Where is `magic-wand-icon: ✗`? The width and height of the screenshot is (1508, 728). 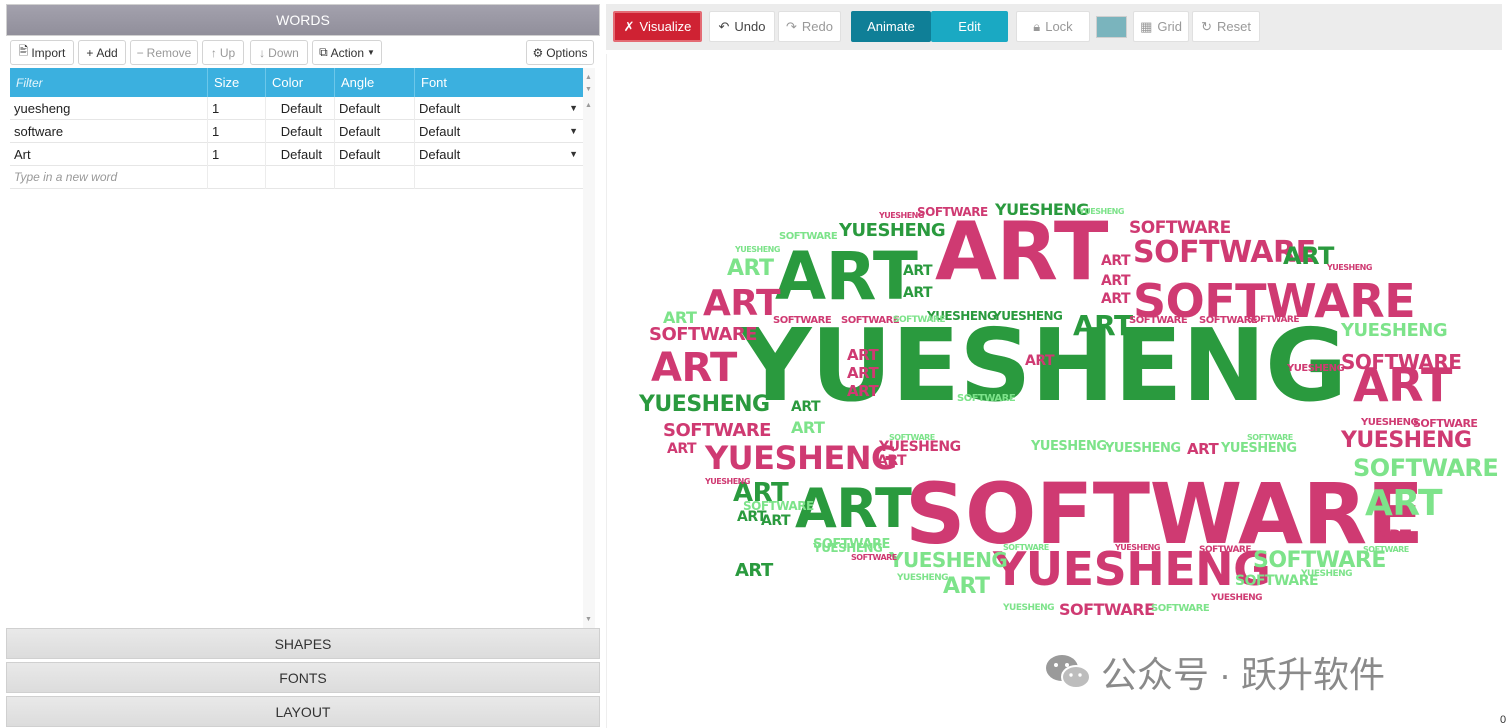 magic-wand-icon: ✗ is located at coordinates (629, 26).